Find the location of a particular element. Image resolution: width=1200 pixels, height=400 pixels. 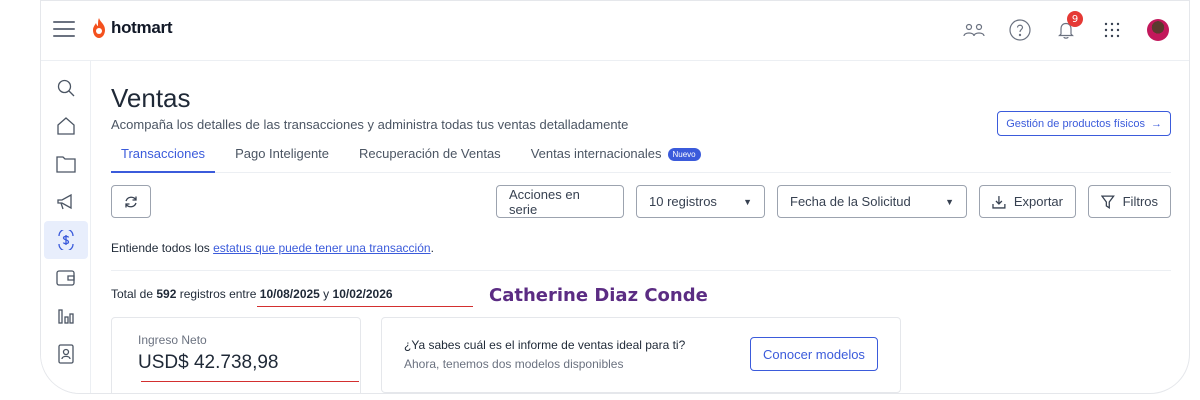

help-icon is located at coordinates (1020, 30).